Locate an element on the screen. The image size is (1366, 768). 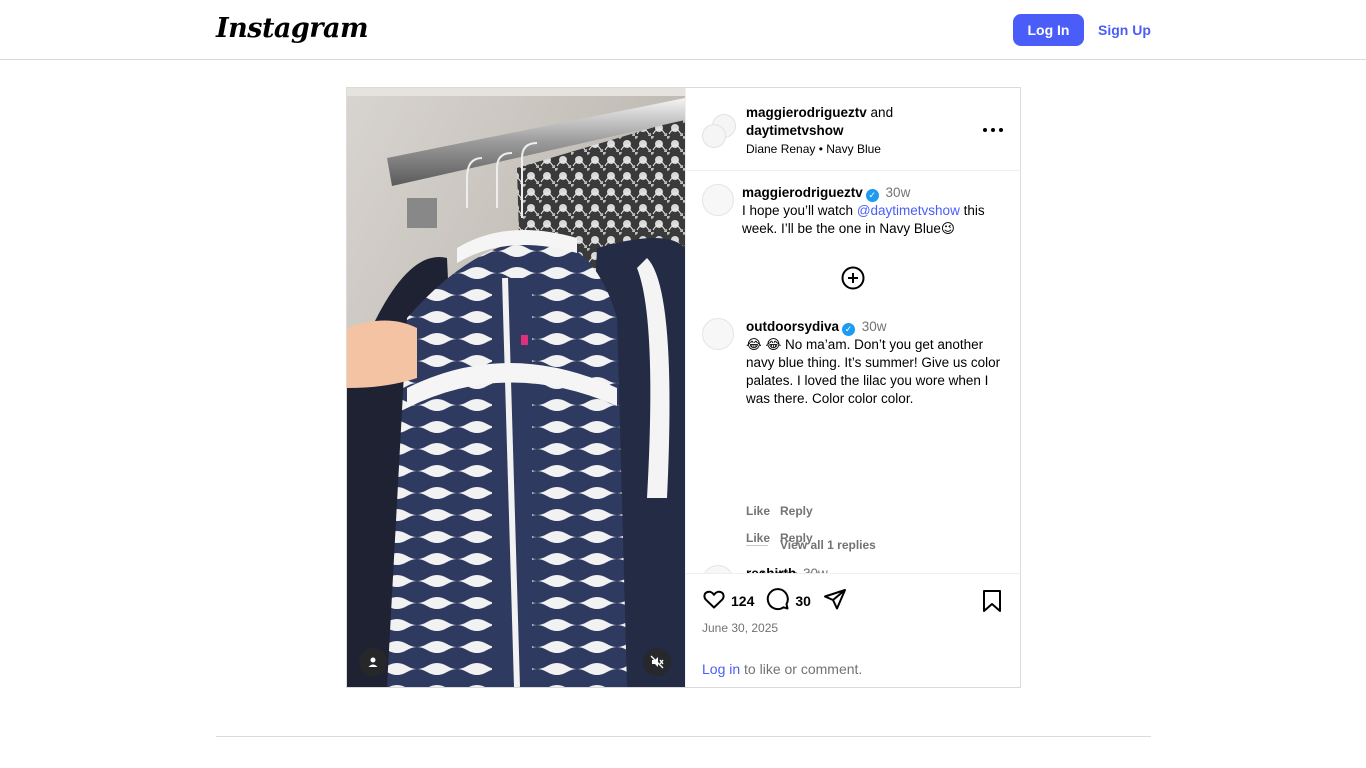
audio-title: Navy Blue is located at coordinates (853, 149).